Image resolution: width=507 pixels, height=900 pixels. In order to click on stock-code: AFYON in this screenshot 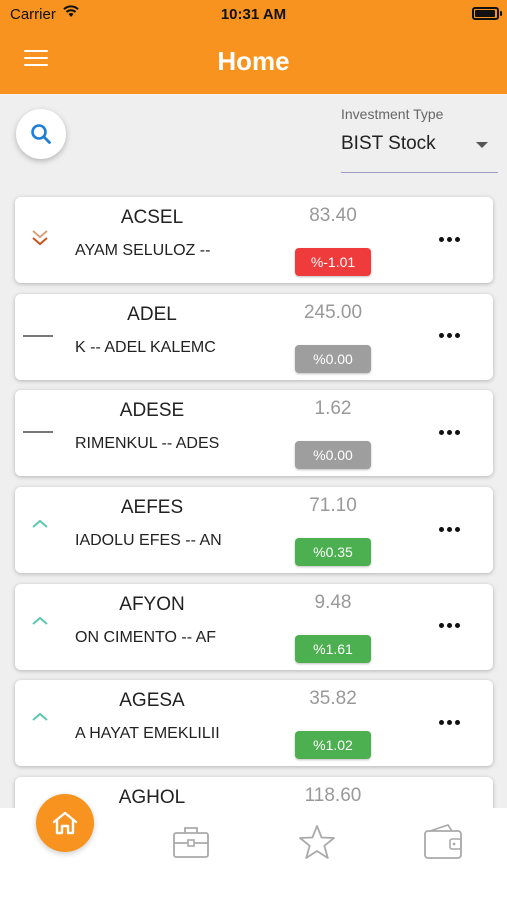, I will do `click(152, 604)`.